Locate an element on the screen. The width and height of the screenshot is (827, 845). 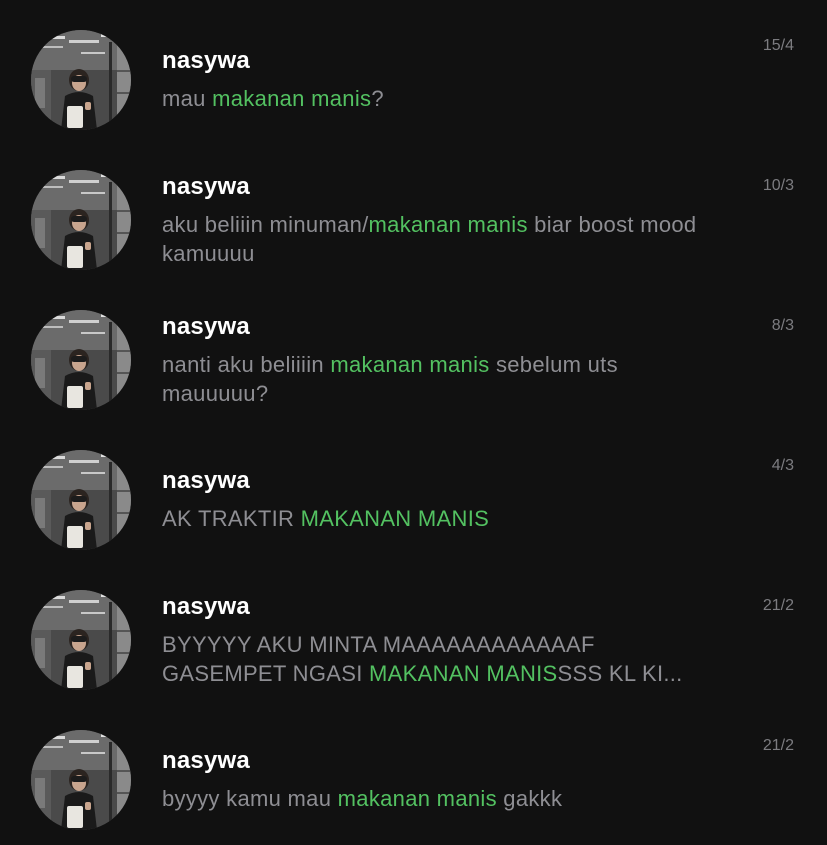
message-snippet: AK TRAKTIR MAKANAN MANIS is located at coordinates (442, 518).